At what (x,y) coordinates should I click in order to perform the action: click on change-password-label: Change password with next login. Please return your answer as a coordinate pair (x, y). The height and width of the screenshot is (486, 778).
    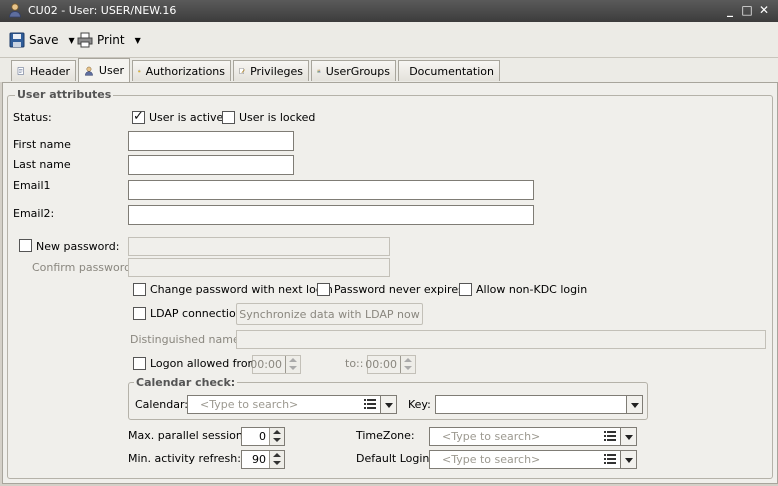
    Looking at the image, I should click on (241, 289).